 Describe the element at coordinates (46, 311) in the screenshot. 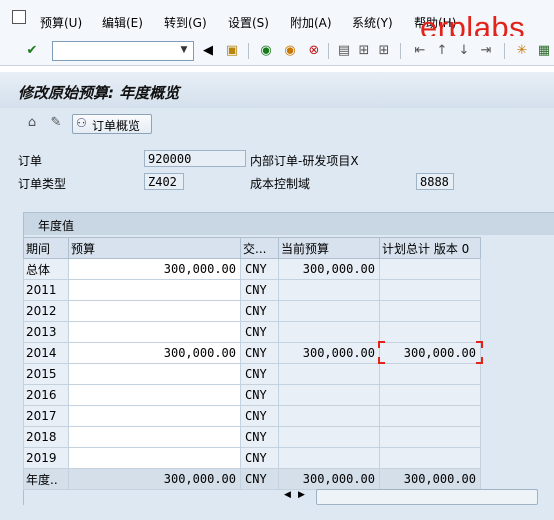

I see `period-cell: 2012` at that location.